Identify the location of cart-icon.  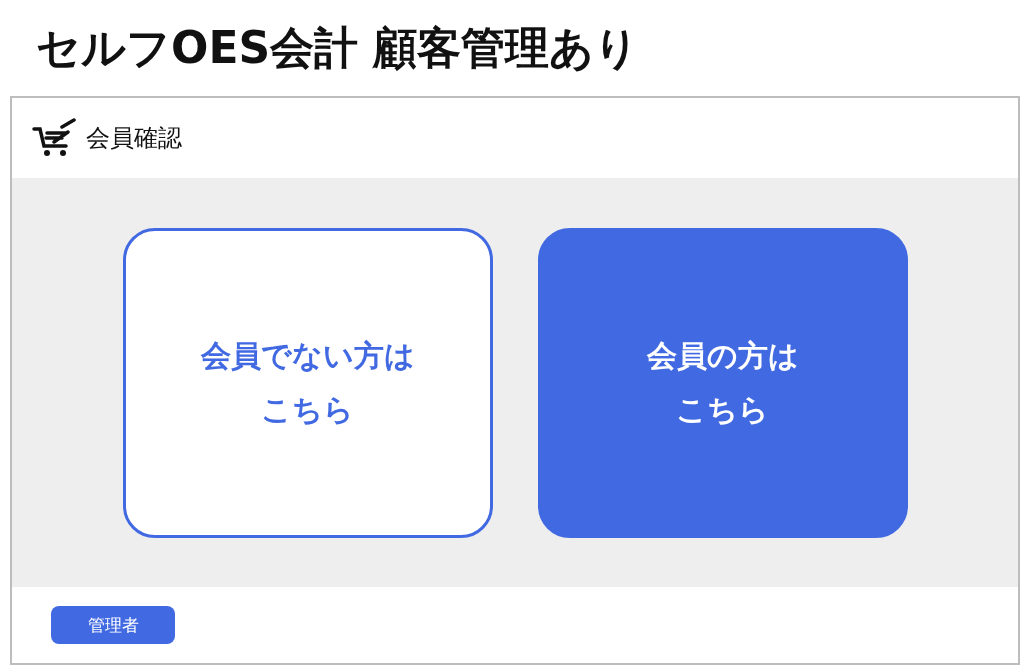
(54, 138).